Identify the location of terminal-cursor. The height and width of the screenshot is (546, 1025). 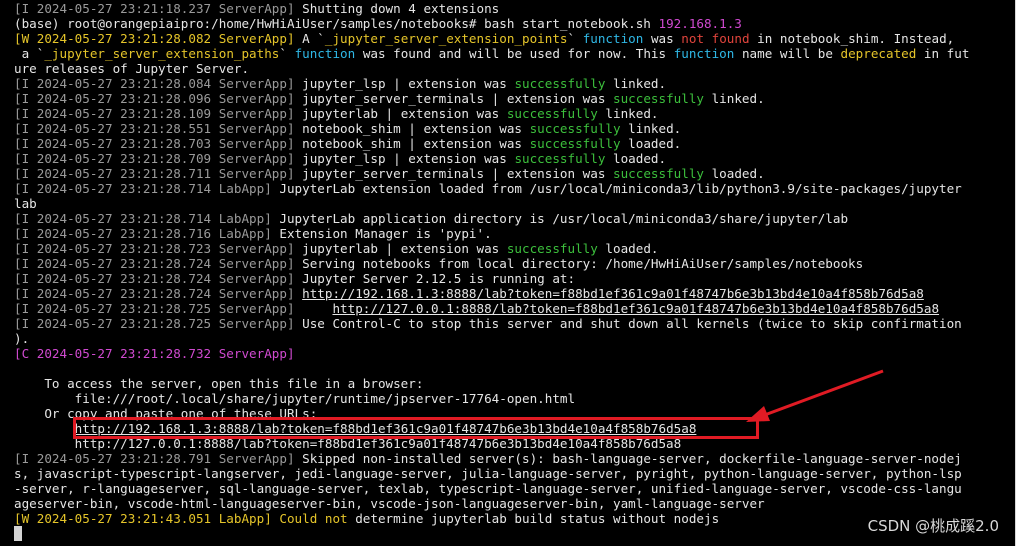
(18, 533).